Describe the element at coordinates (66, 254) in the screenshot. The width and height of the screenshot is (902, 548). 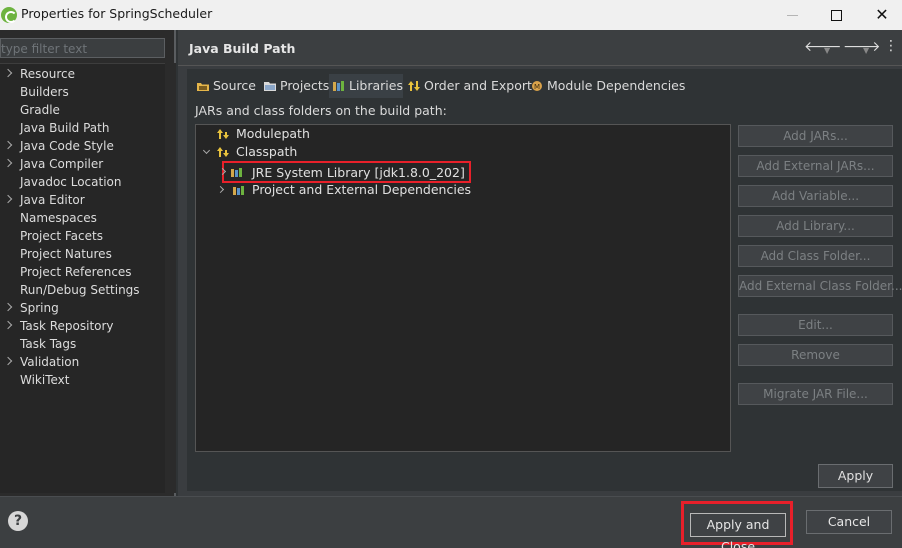
I see `sidebar-item-label: Project Natures` at that location.